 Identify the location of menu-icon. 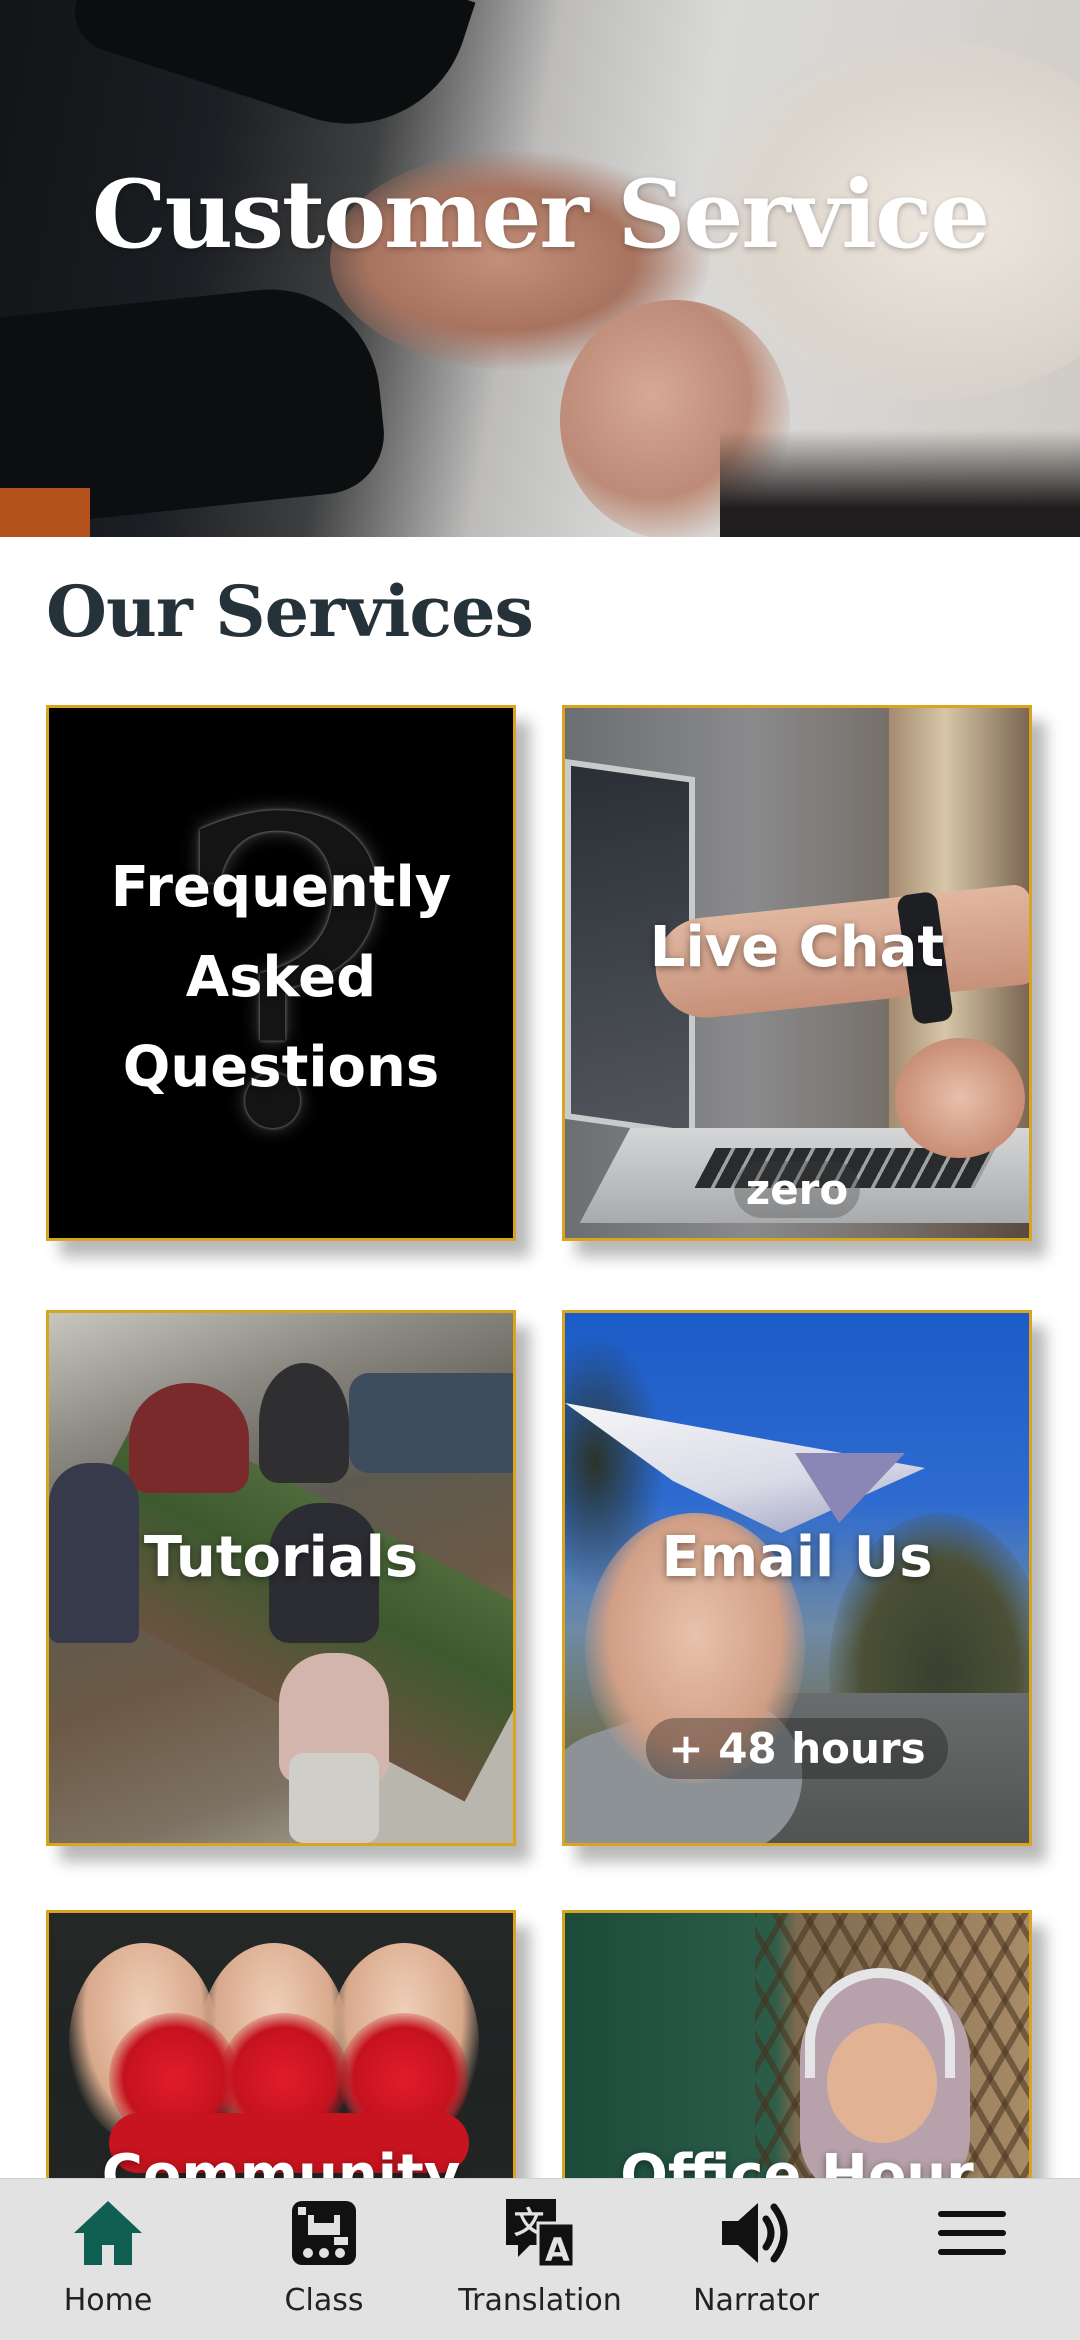
(972, 2233).